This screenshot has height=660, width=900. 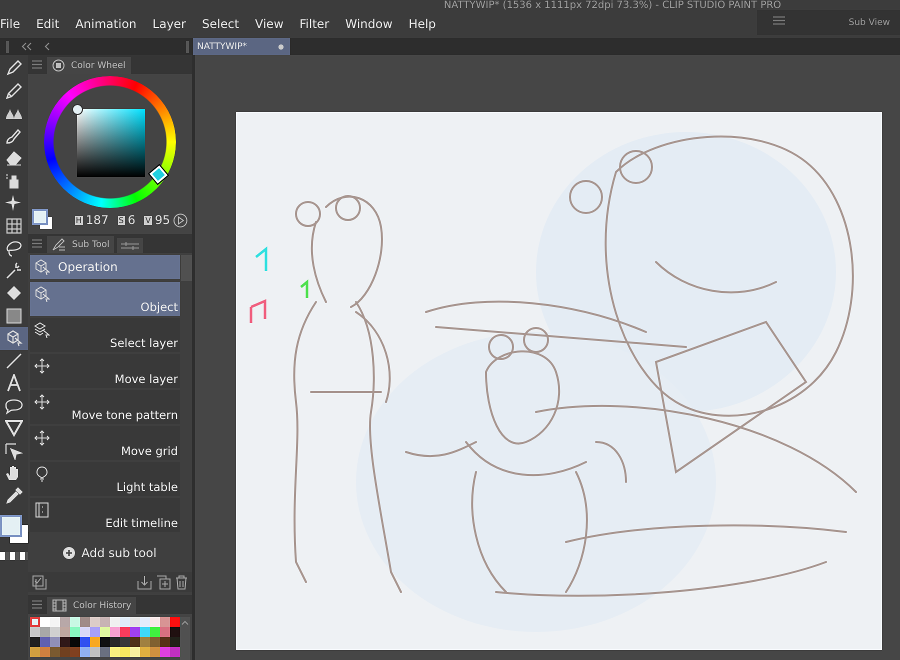 I want to click on sliders-tab, so click(x=130, y=245).